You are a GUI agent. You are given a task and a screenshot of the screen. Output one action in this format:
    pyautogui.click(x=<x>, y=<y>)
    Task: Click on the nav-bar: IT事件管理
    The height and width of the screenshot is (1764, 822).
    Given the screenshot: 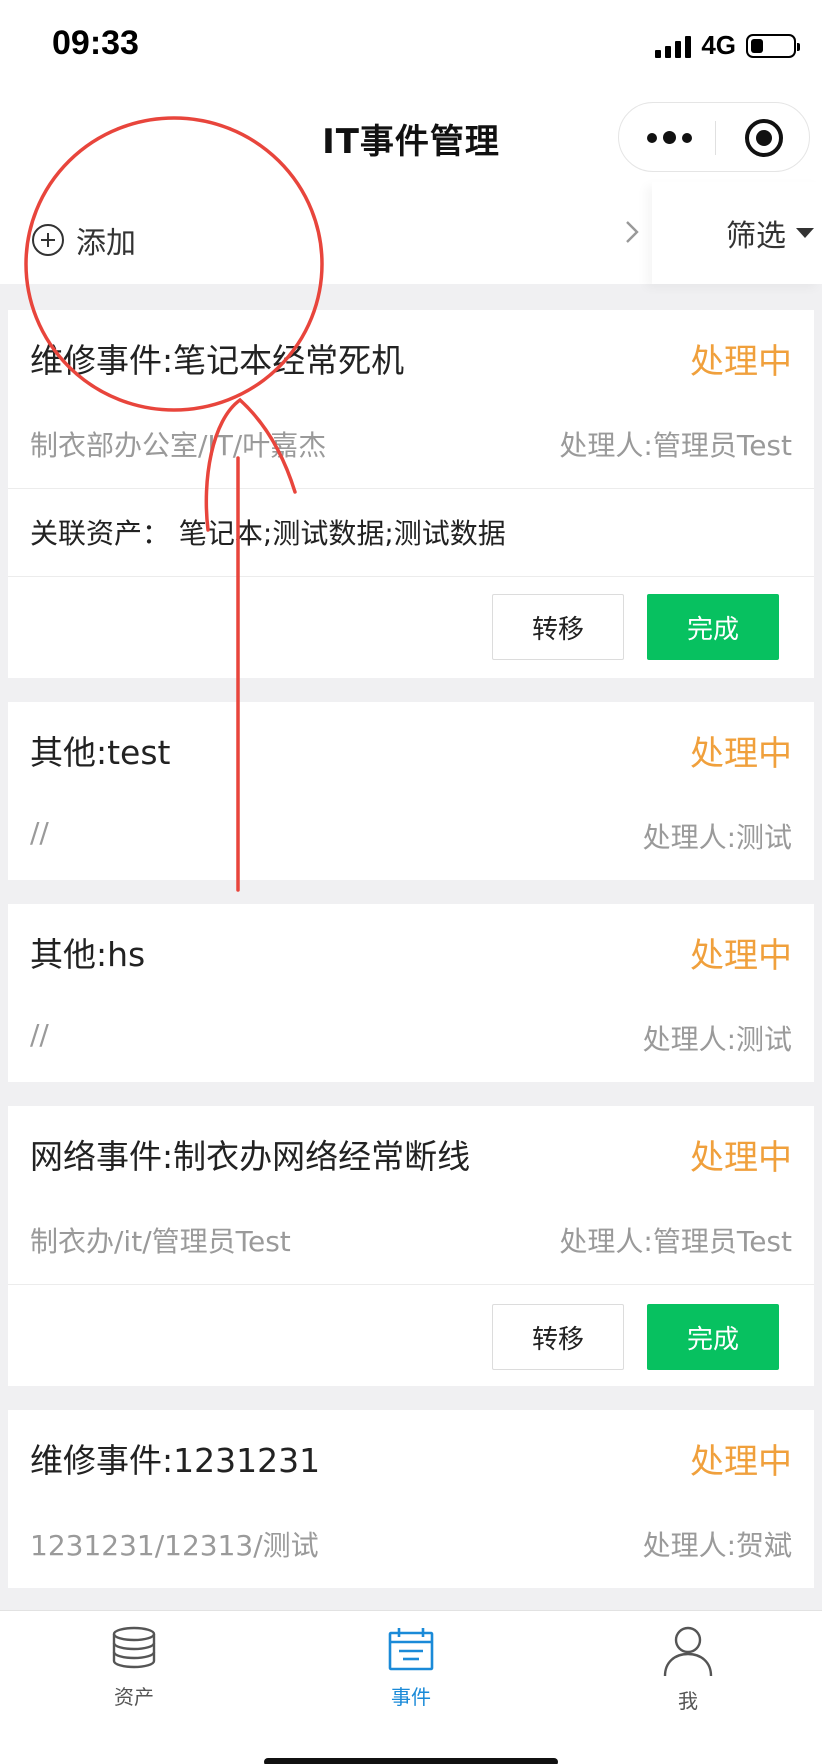 What is the action you would take?
    pyautogui.click(x=411, y=137)
    